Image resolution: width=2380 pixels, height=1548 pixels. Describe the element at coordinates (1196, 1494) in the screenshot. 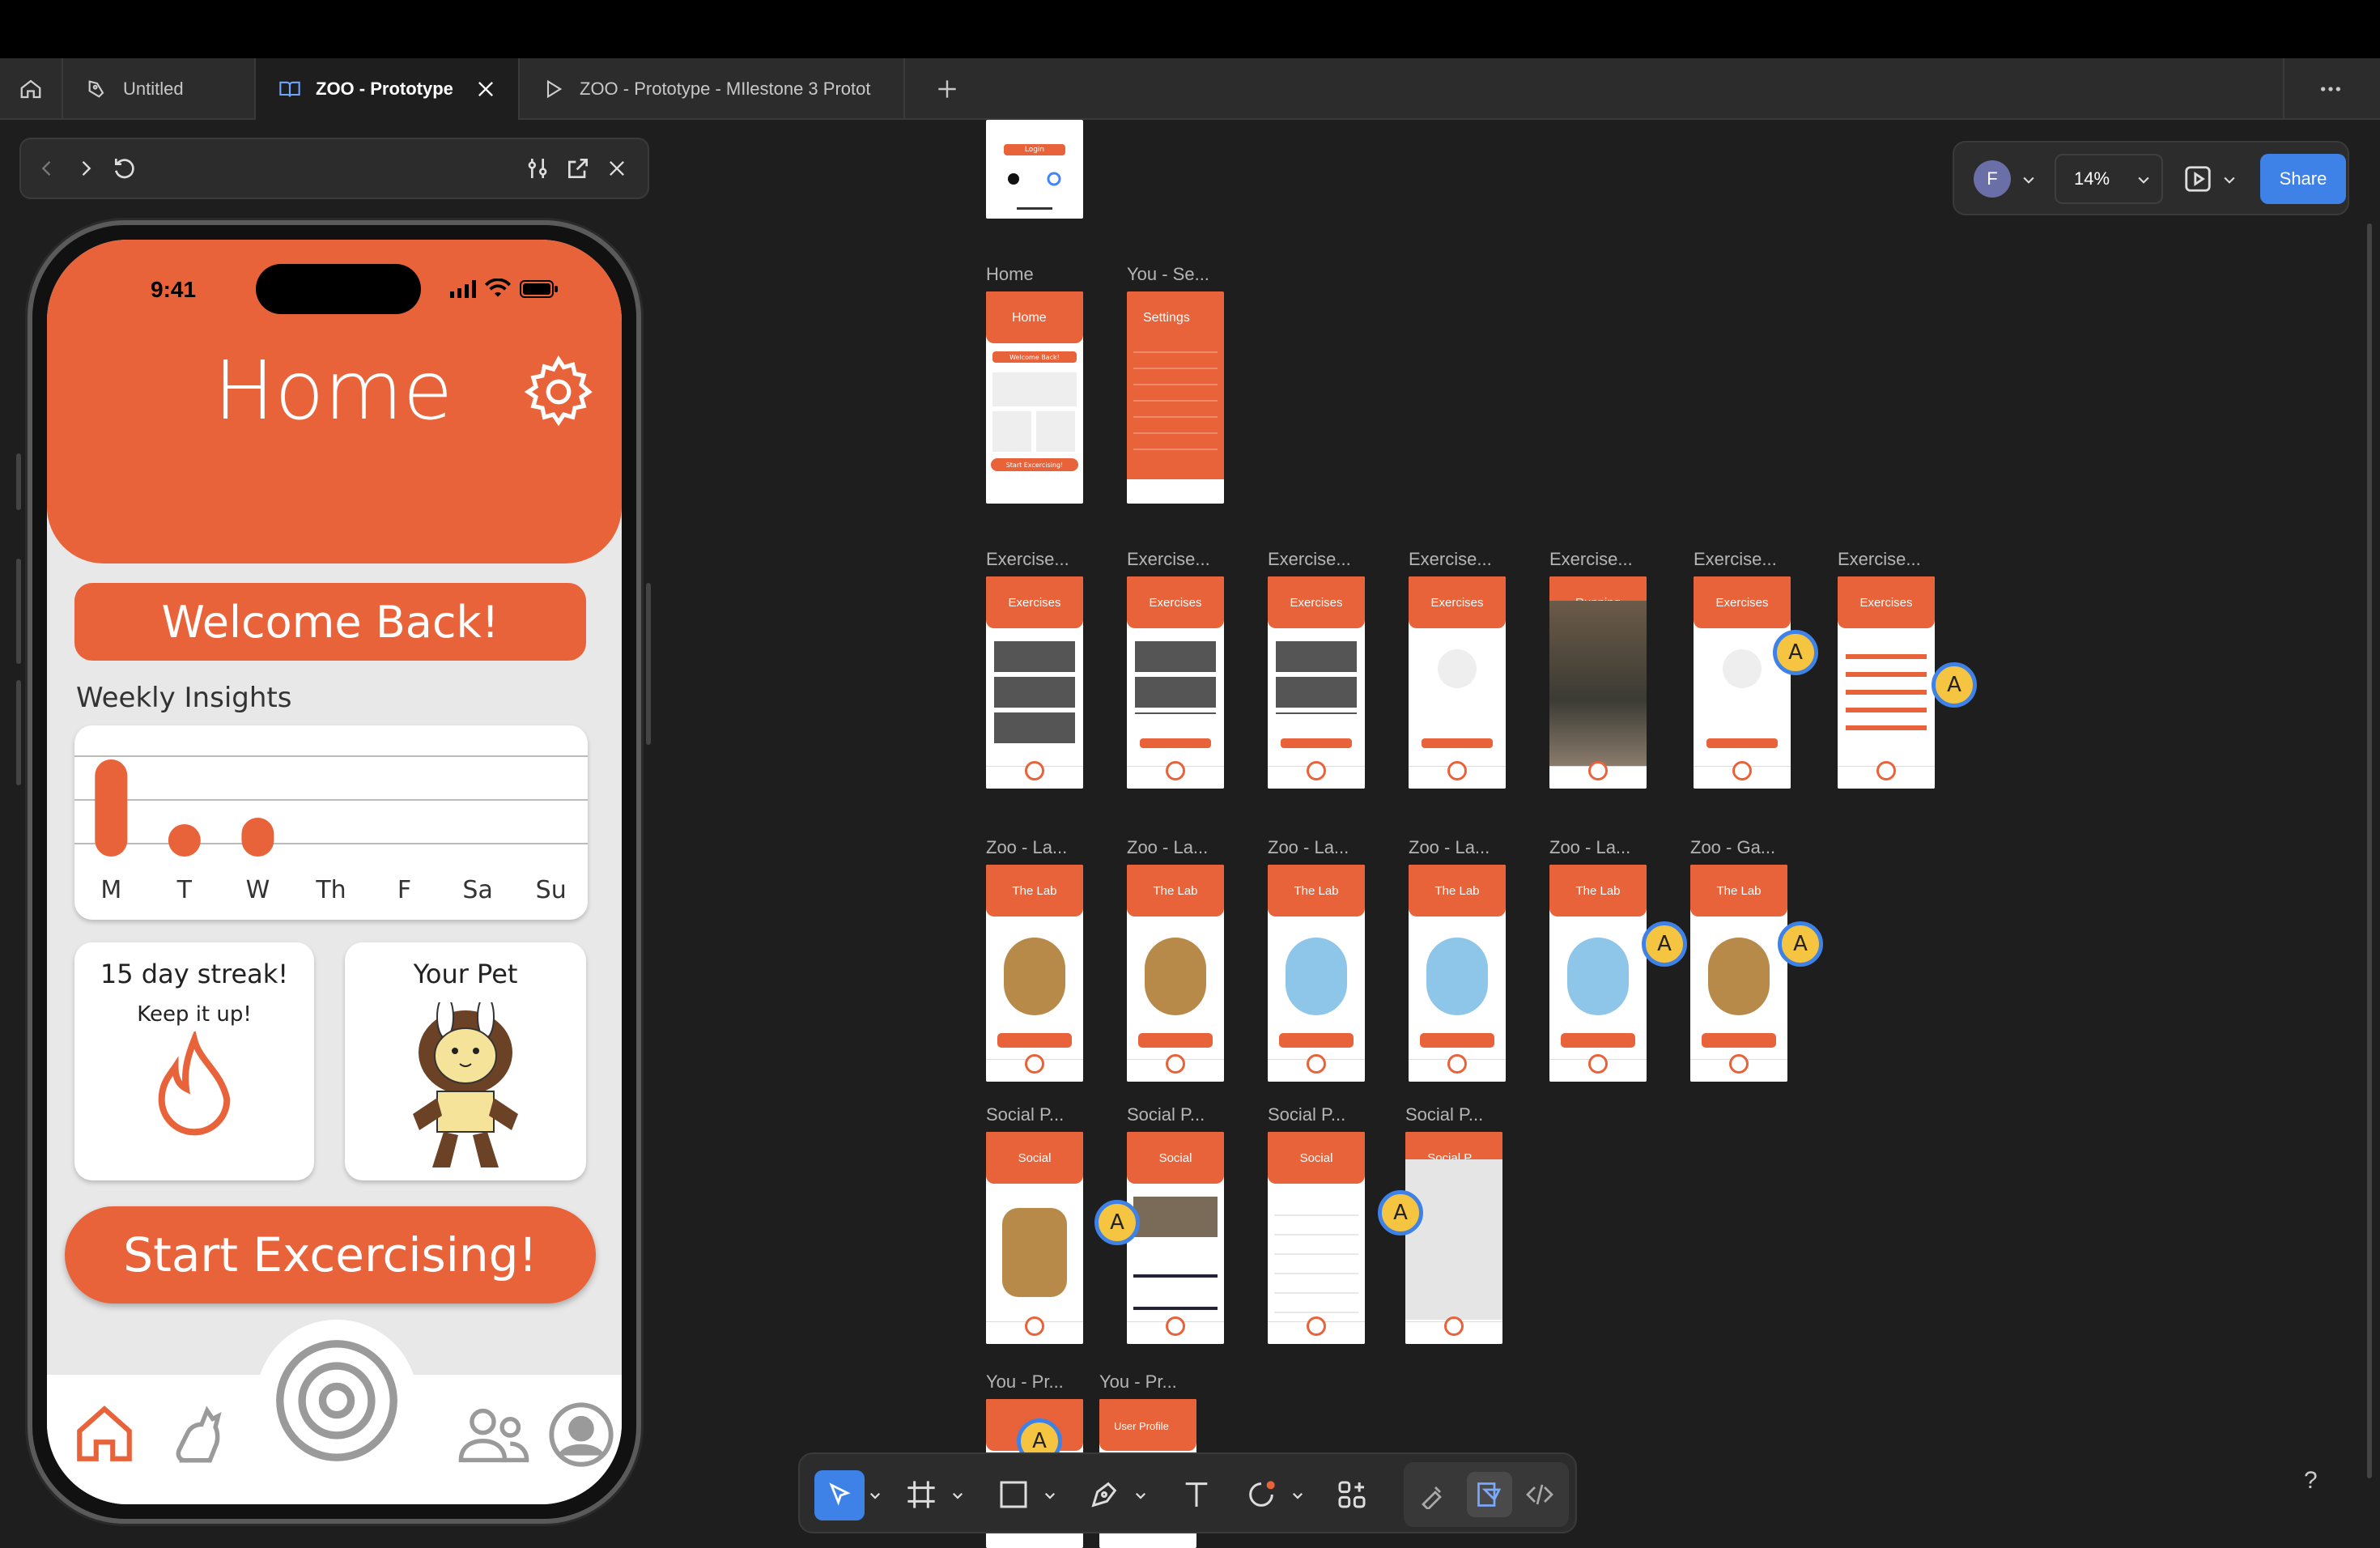

I see `text-tool-icon` at that location.